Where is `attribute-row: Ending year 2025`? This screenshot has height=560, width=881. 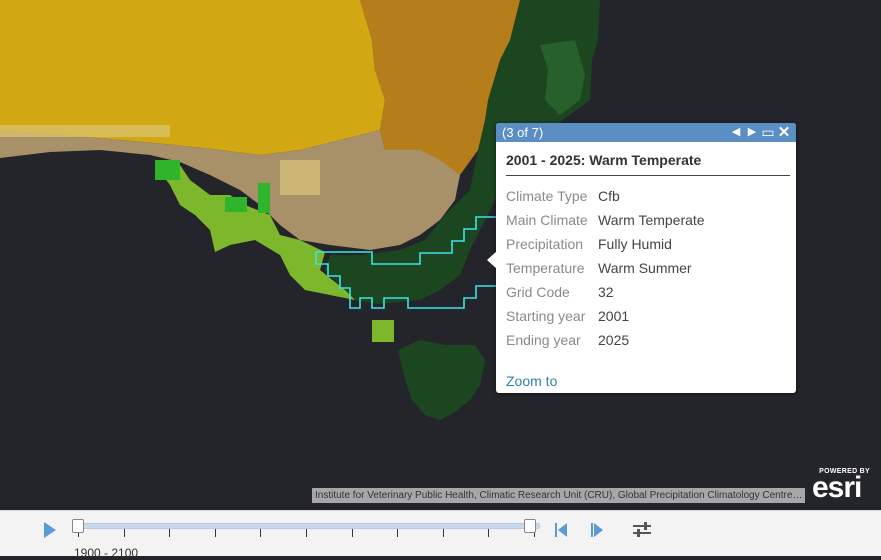 attribute-row: Ending year 2025 is located at coordinates (605, 340).